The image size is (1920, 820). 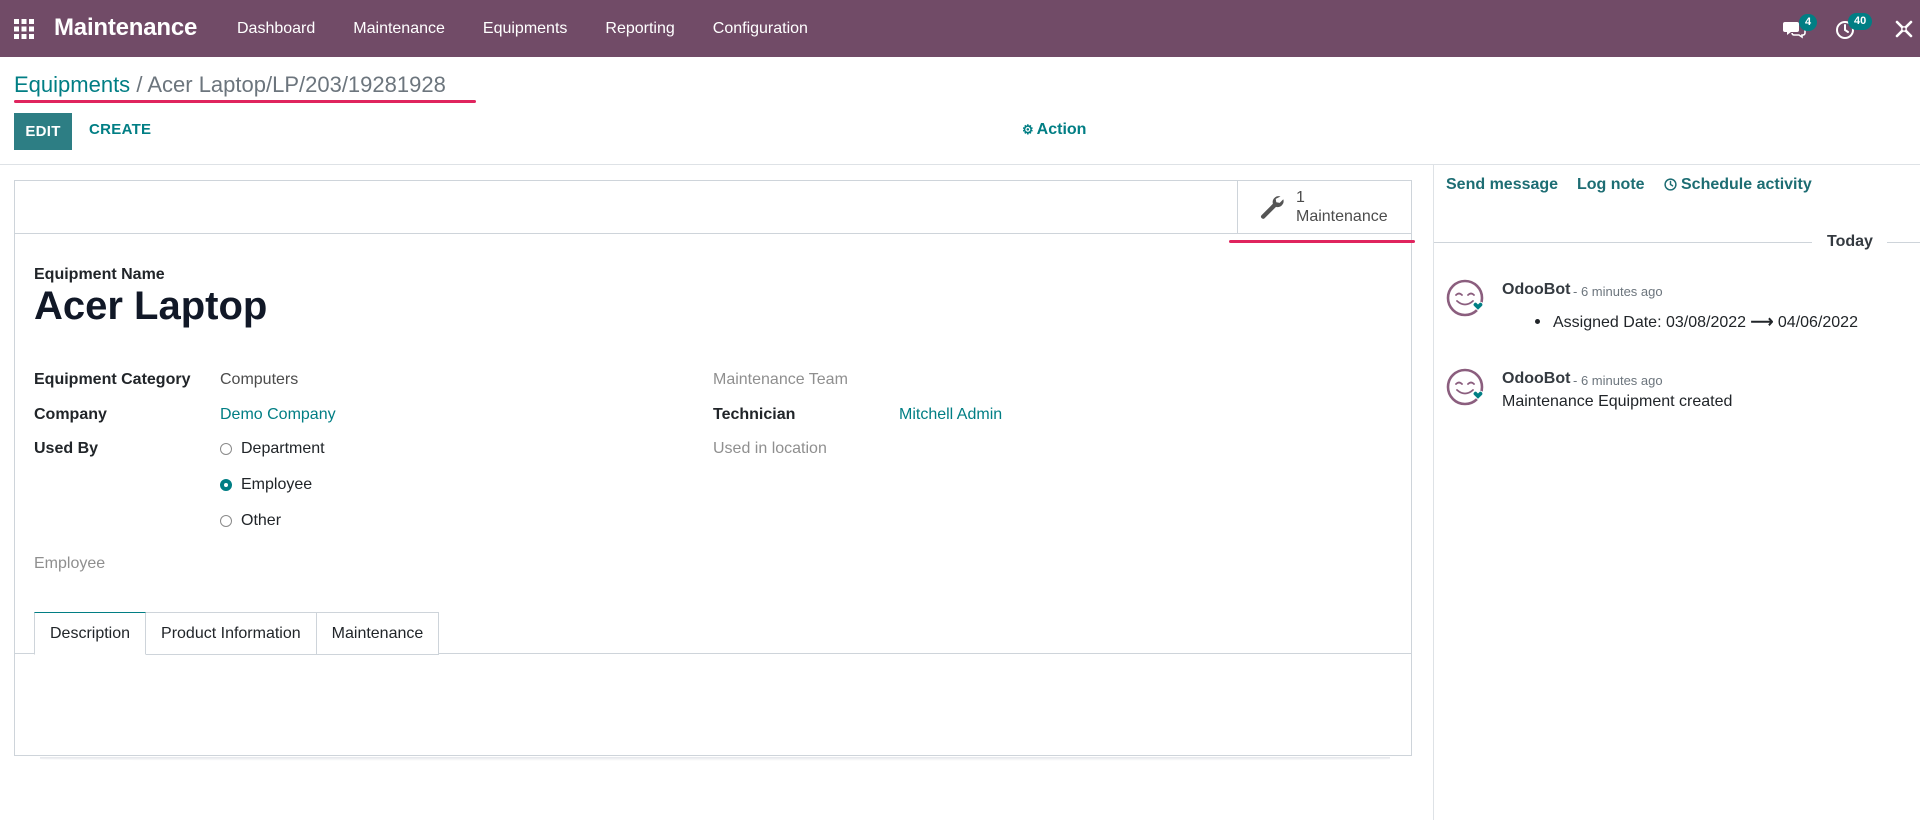 I want to click on maintenance-smart-button: 1 Maintenance, so click(x=1324, y=206).